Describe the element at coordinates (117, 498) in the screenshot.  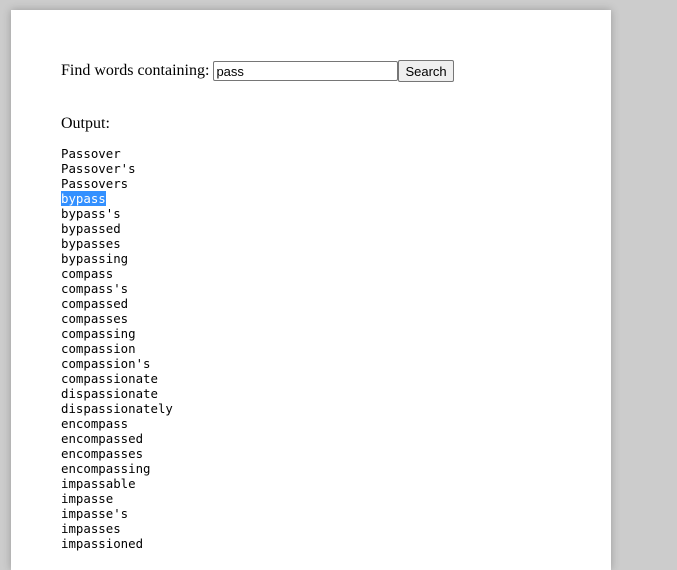
I see `output-word-item: impasse` at that location.